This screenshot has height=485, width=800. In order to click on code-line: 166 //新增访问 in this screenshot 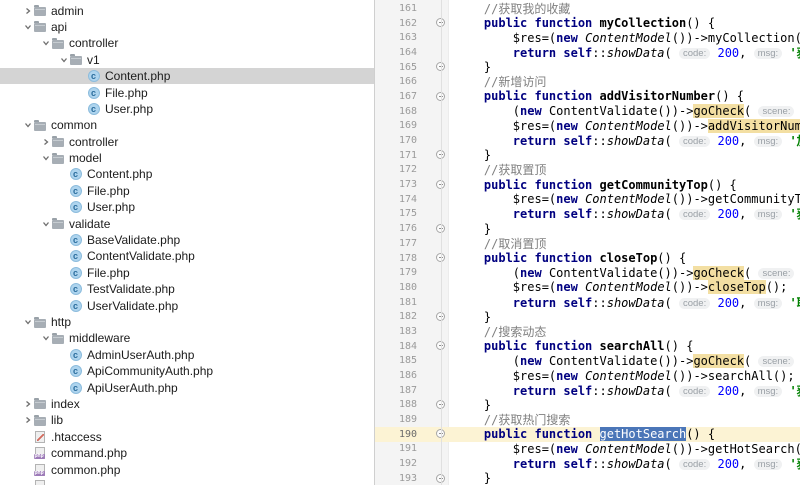, I will do `click(587, 81)`.